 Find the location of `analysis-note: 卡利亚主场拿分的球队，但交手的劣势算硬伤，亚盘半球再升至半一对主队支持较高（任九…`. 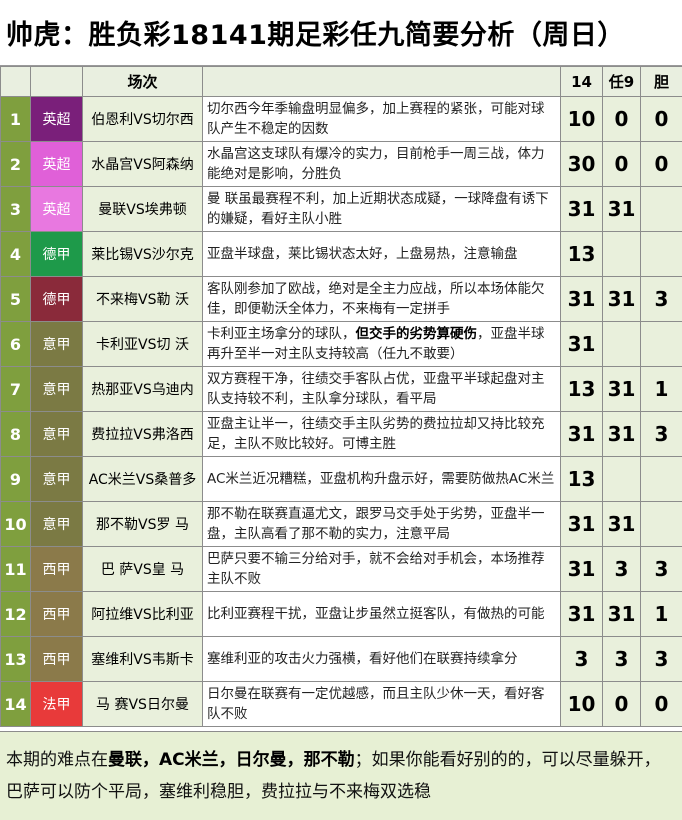

analysis-note: 卡利亚主场拿分的球队，但交手的劣势算硬伤，亚盘半球再升至半一对主队支持较高（任九… is located at coordinates (381, 344).